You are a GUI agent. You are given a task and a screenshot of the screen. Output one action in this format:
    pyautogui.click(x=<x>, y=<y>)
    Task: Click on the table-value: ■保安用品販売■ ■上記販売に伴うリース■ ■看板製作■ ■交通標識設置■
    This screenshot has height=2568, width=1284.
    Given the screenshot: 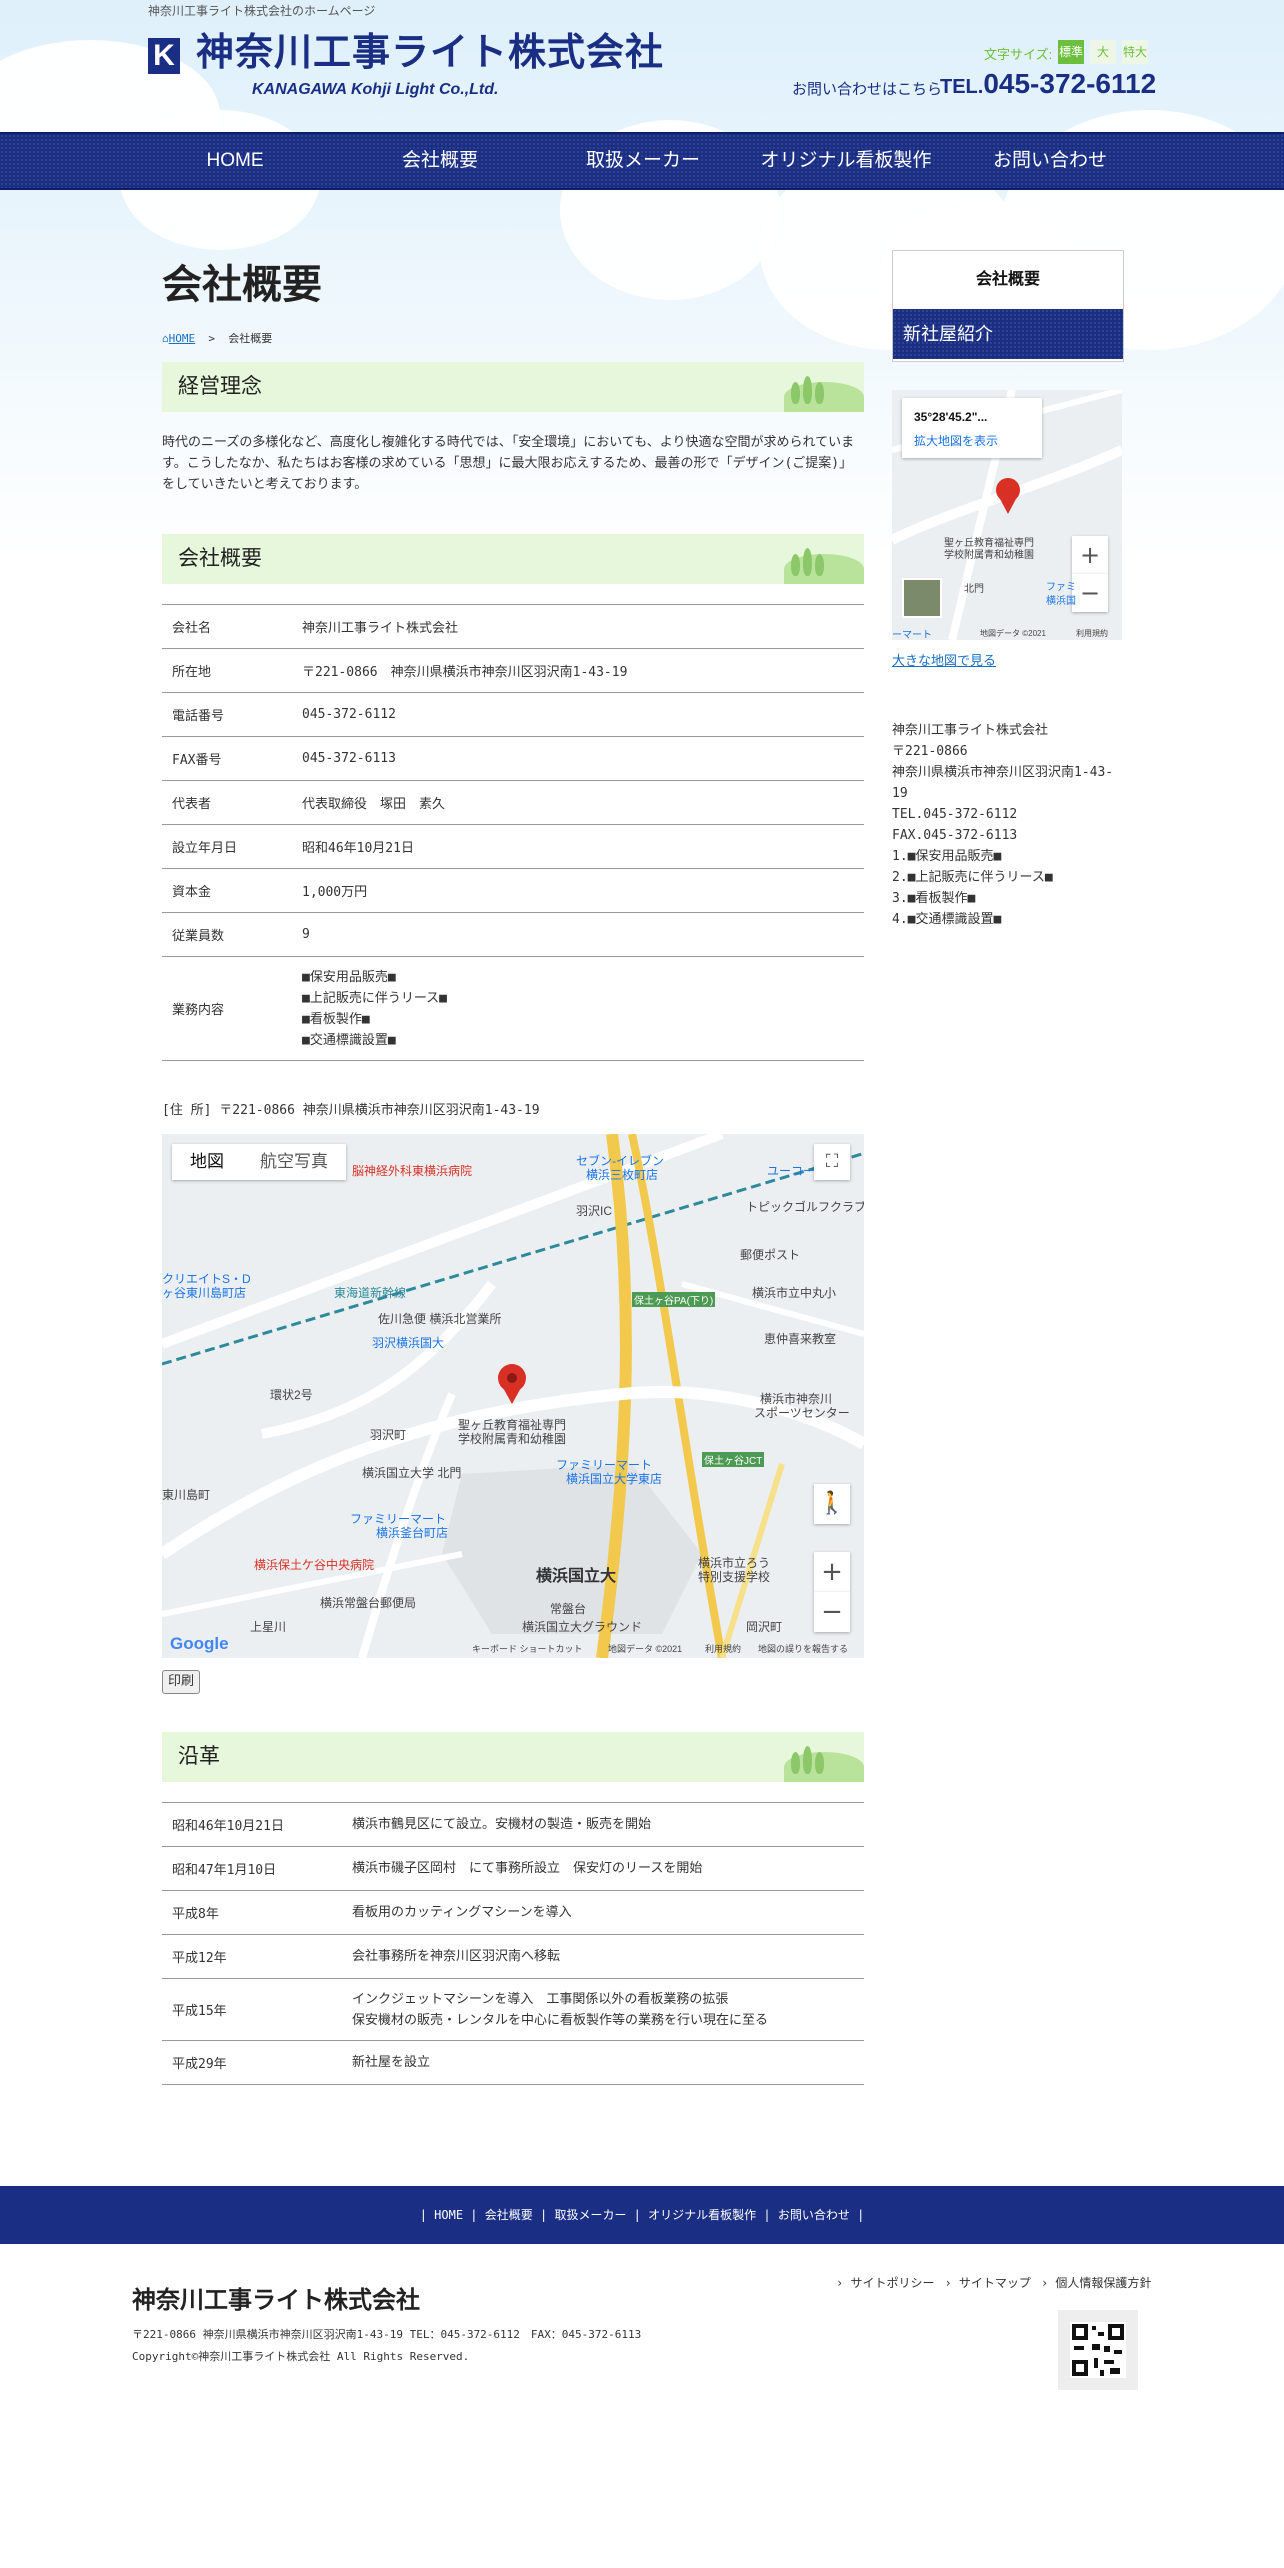 What is the action you would take?
    pyautogui.click(x=578, y=1008)
    